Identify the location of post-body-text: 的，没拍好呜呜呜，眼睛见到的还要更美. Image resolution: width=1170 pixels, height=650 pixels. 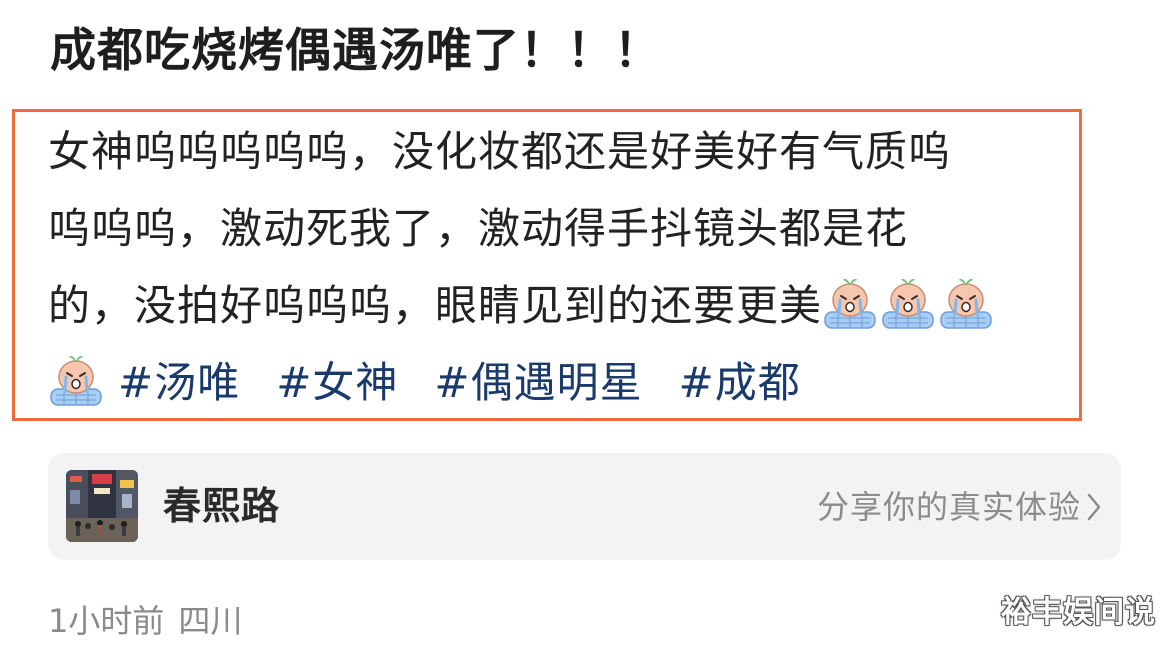
(435, 305).